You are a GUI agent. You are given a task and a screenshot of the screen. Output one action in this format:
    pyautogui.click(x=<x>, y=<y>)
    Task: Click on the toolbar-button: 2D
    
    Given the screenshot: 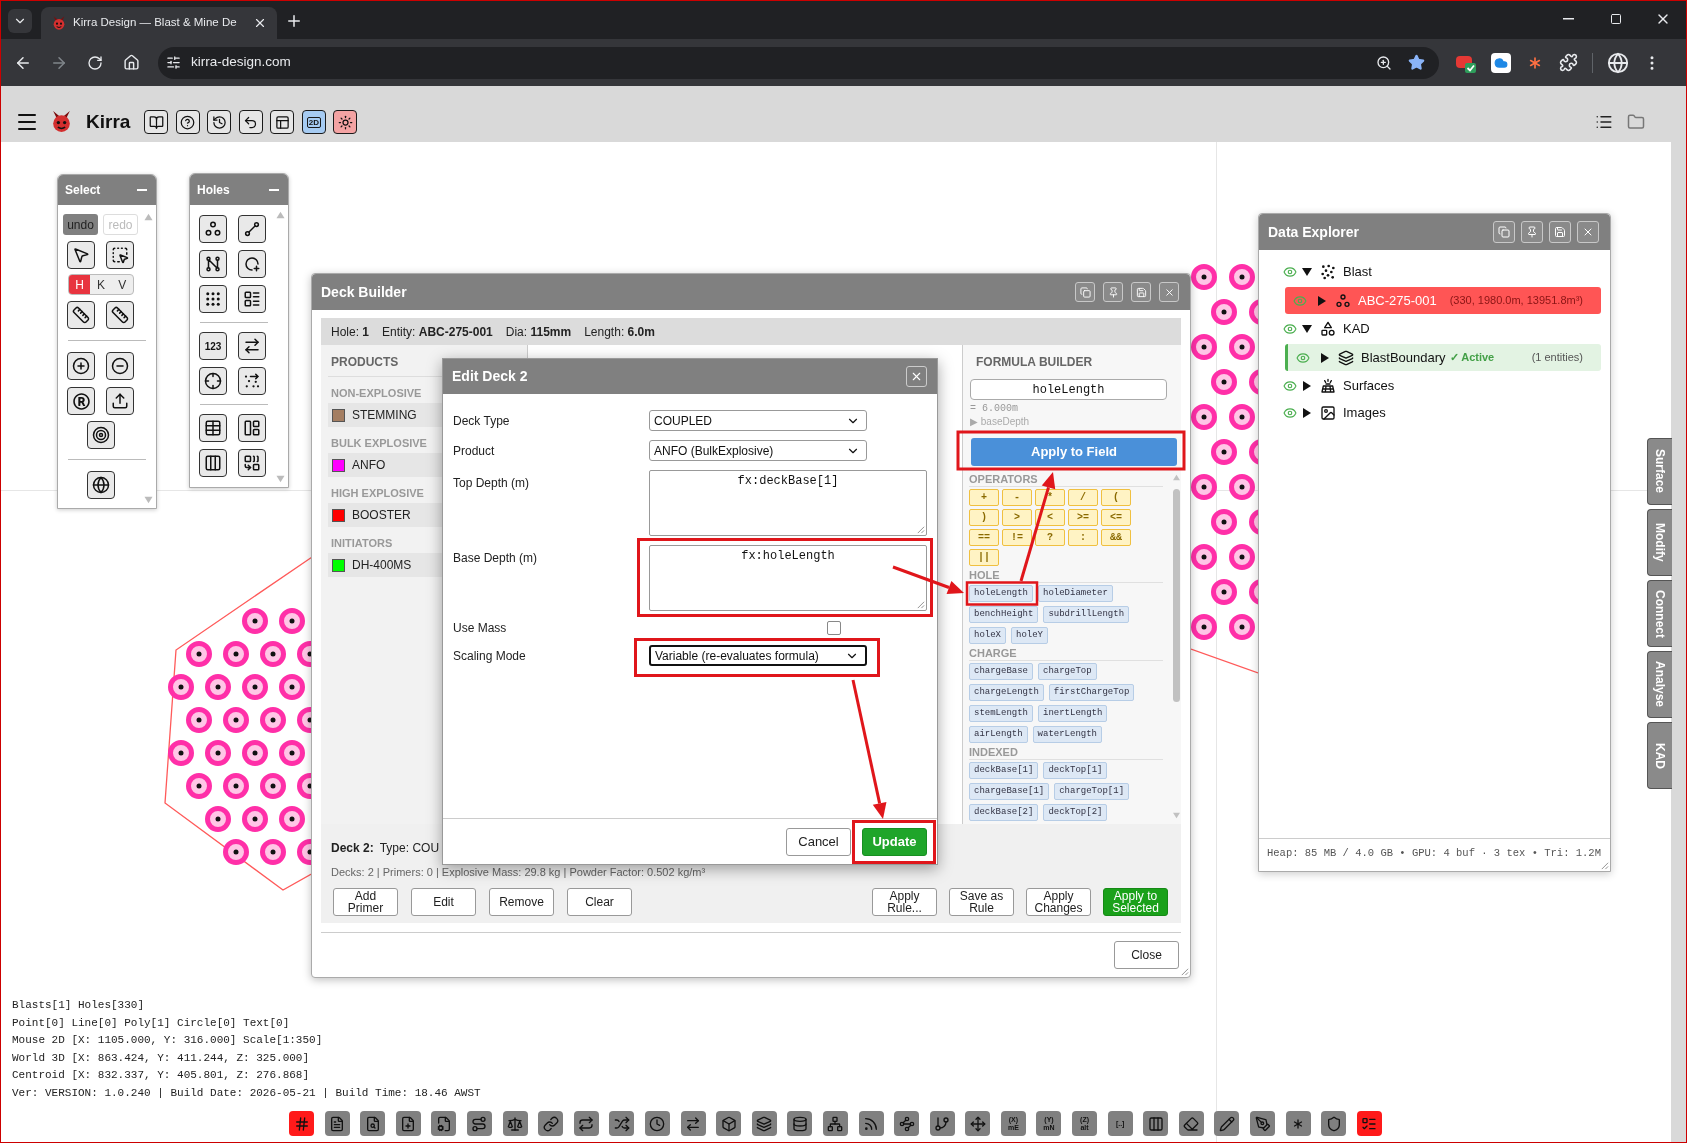 What is the action you would take?
    pyautogui.click(x=313, y=122)
    